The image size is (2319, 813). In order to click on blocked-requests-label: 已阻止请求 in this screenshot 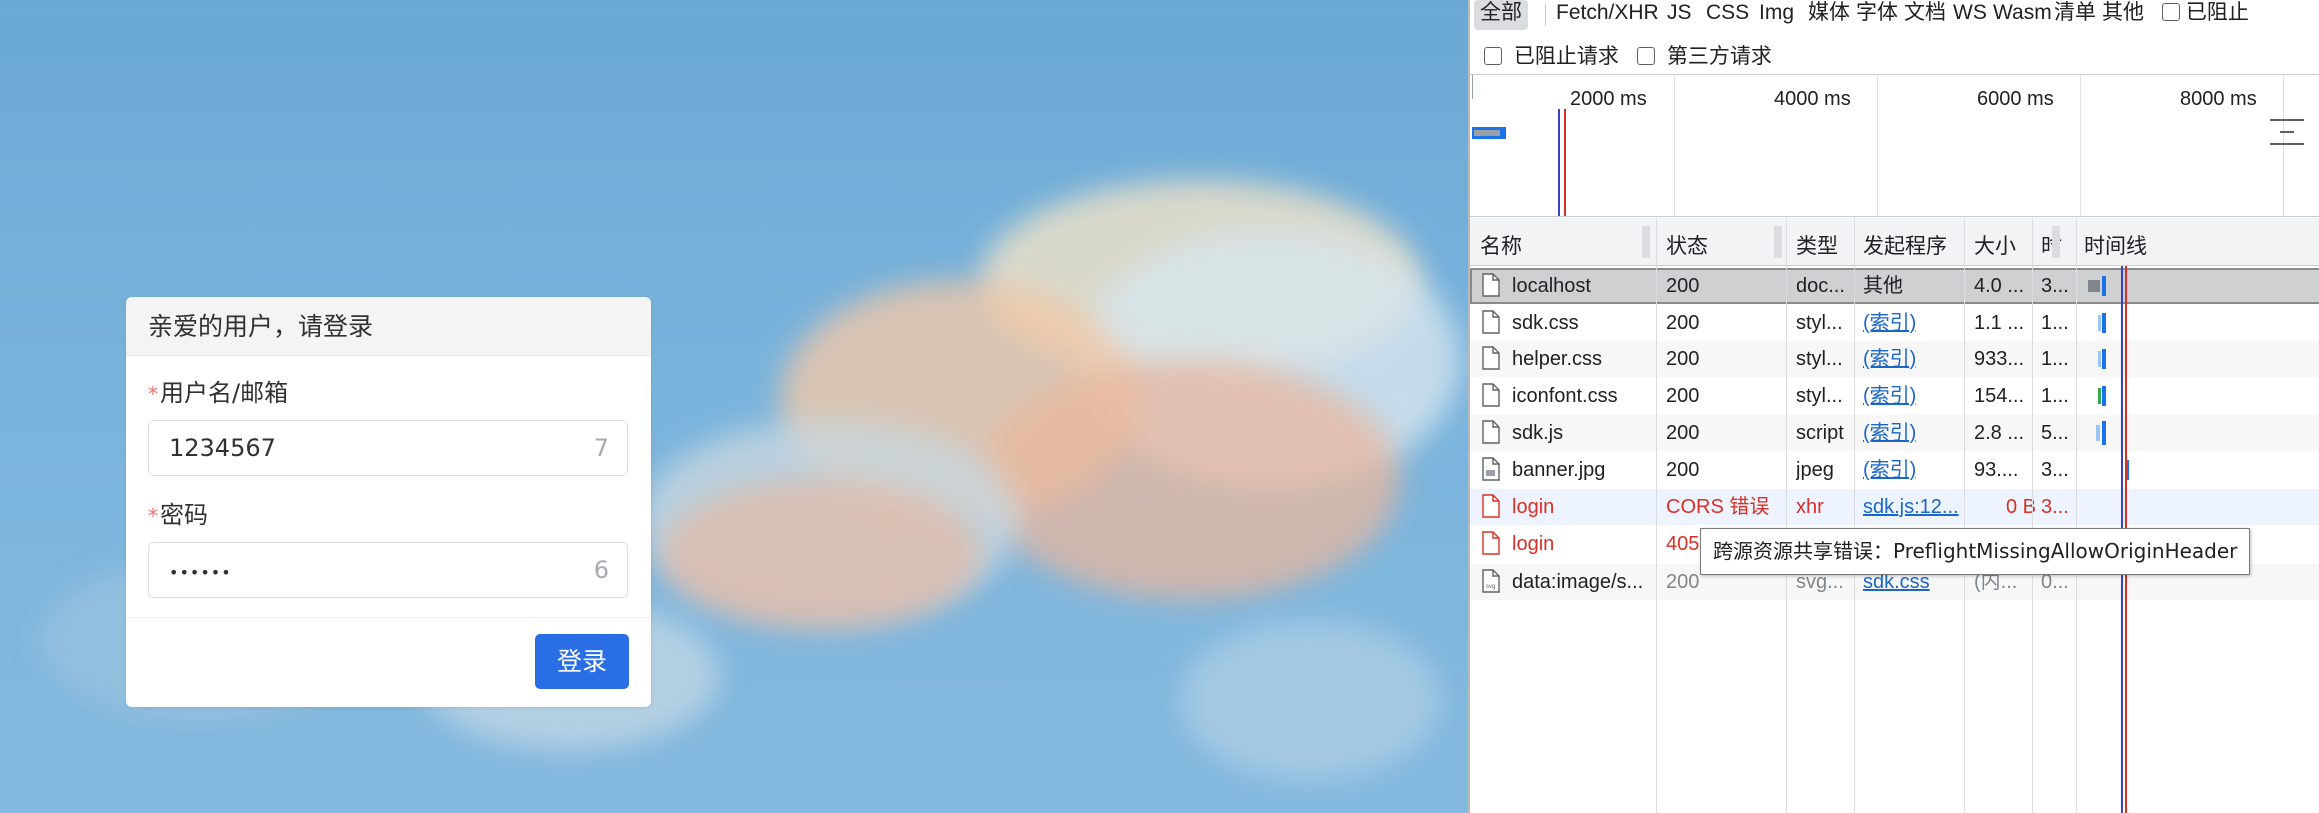, I will do `click(1566, 56)`.